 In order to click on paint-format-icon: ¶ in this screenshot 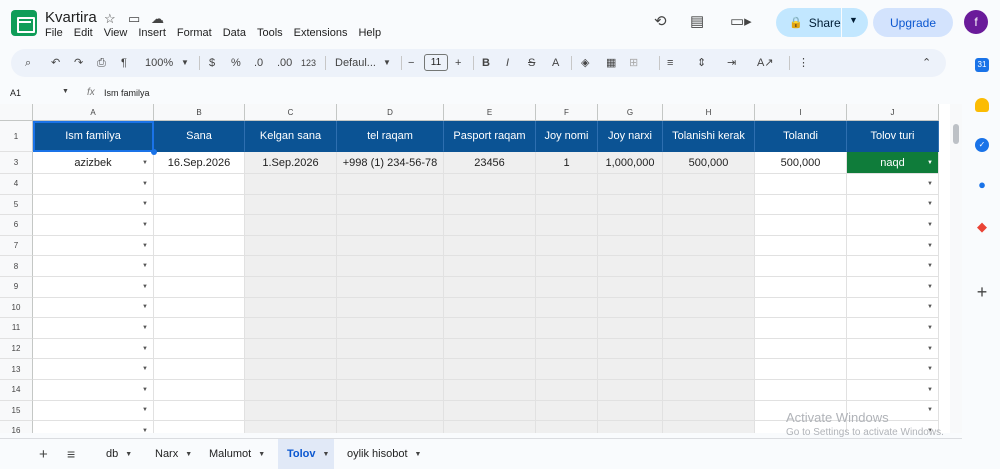, I will do `click(124, 63)`.